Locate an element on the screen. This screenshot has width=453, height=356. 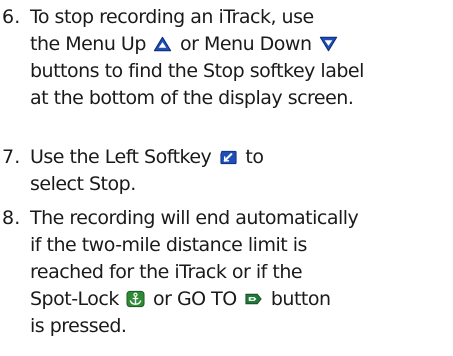
step-line: buttons to find the Stop softkey label is located at coordinates (197, 71).